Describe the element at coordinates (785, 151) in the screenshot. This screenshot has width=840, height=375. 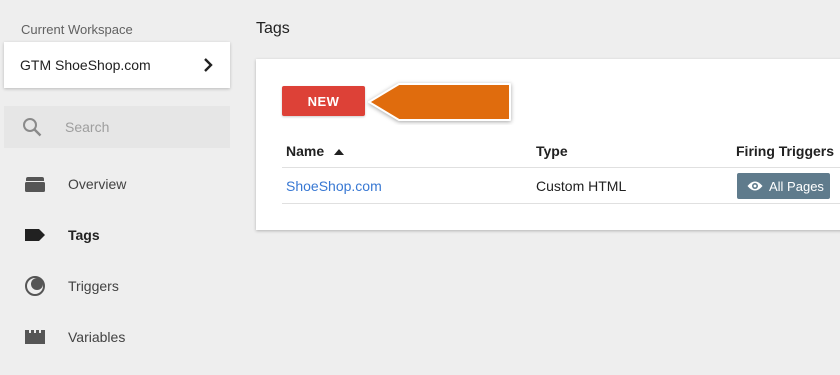
I see `column-header-firing-triggers: Firing Triggers` at that location.